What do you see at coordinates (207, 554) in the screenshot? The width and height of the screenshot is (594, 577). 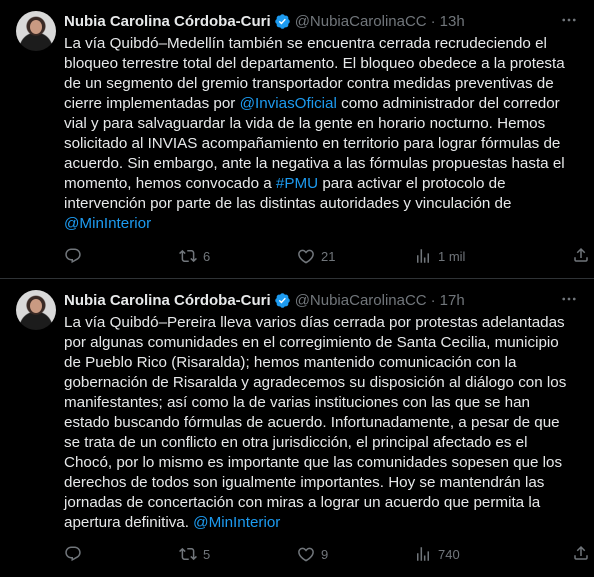 I see `retweet-count: 5` at bounding box center [207, 554].